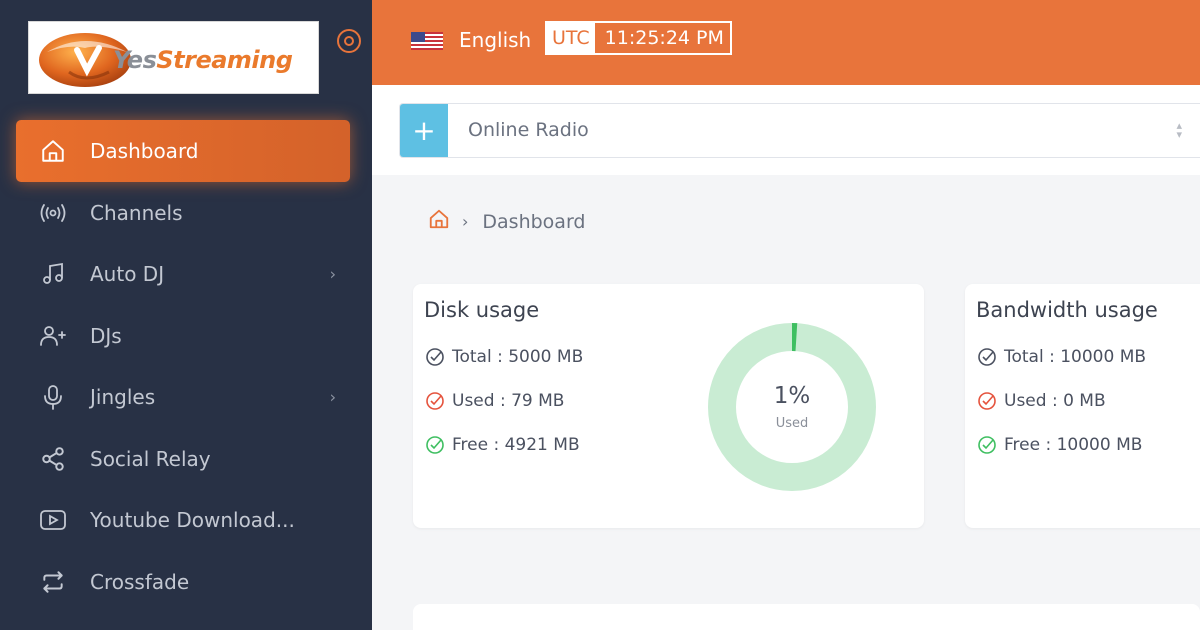 The image size is (1200, 630). I want to click on sidebar-toggle-icon, so click(349, 41).